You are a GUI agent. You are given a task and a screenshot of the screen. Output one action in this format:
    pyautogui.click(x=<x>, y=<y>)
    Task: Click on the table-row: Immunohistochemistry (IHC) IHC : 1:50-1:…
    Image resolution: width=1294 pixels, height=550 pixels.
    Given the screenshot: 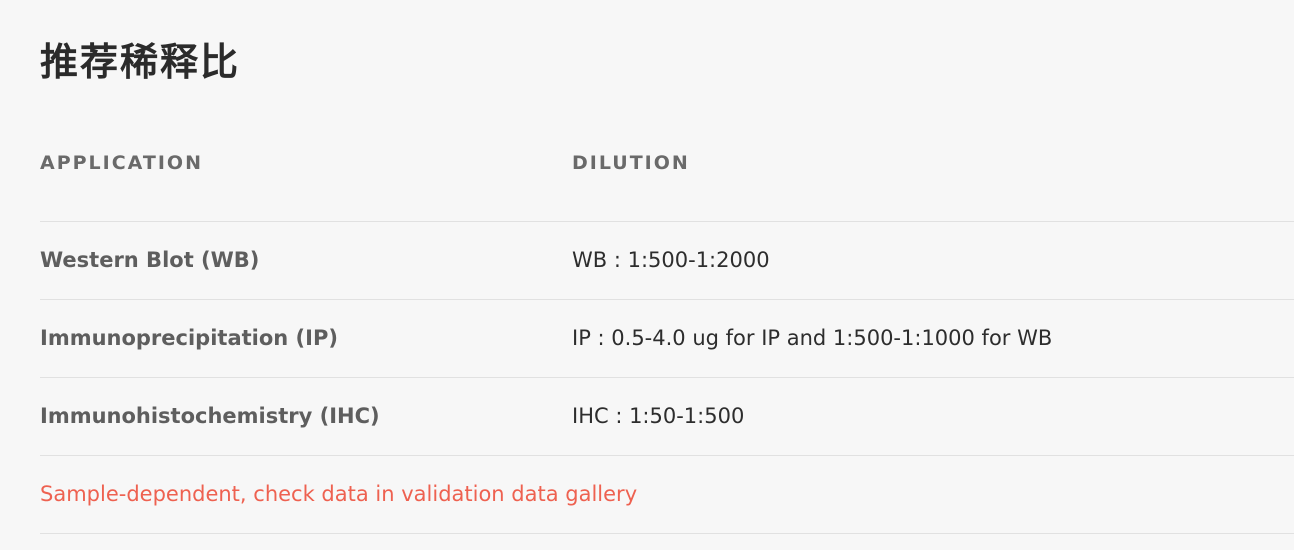 What is the action you would take?
    pyautogui.click(x=667, y=417)
    